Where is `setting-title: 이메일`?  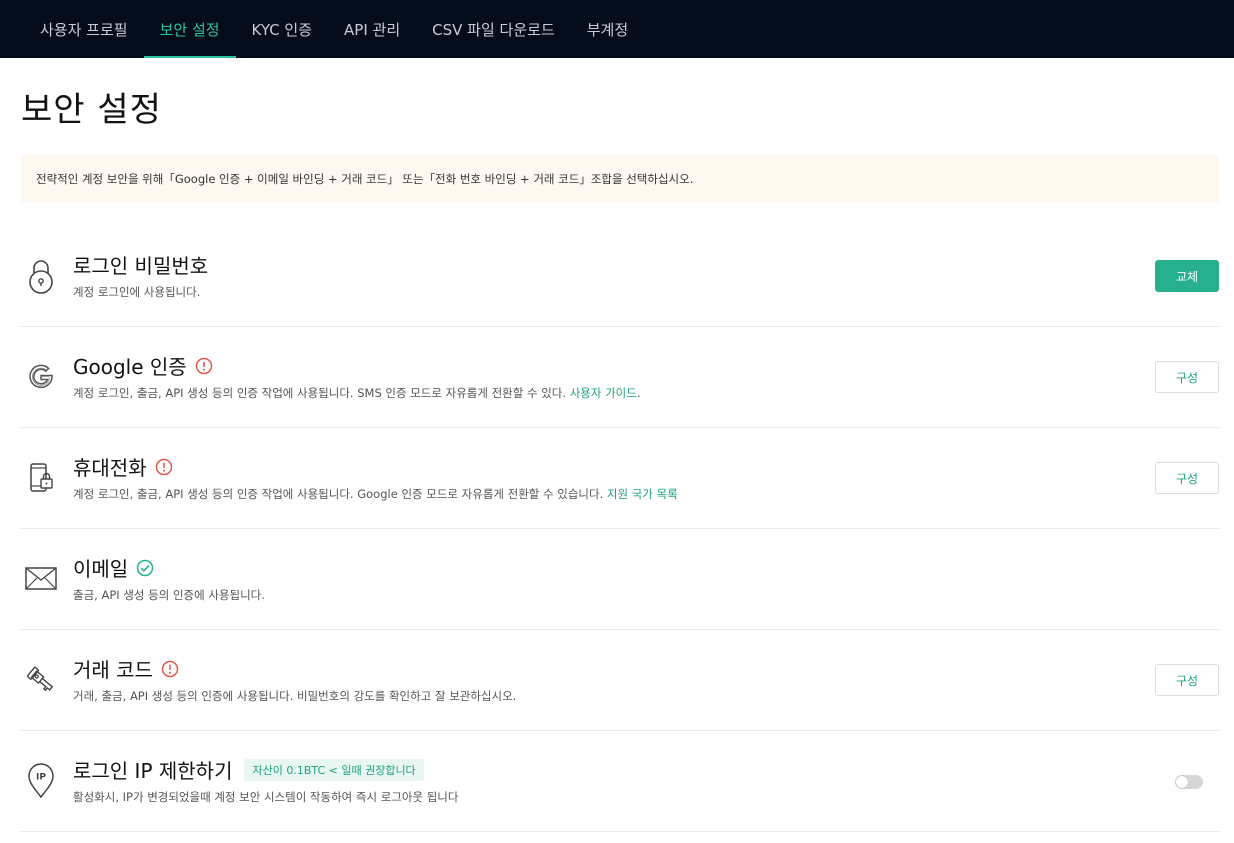 setting-title: 이메일 is located at coordinates (113, 567).